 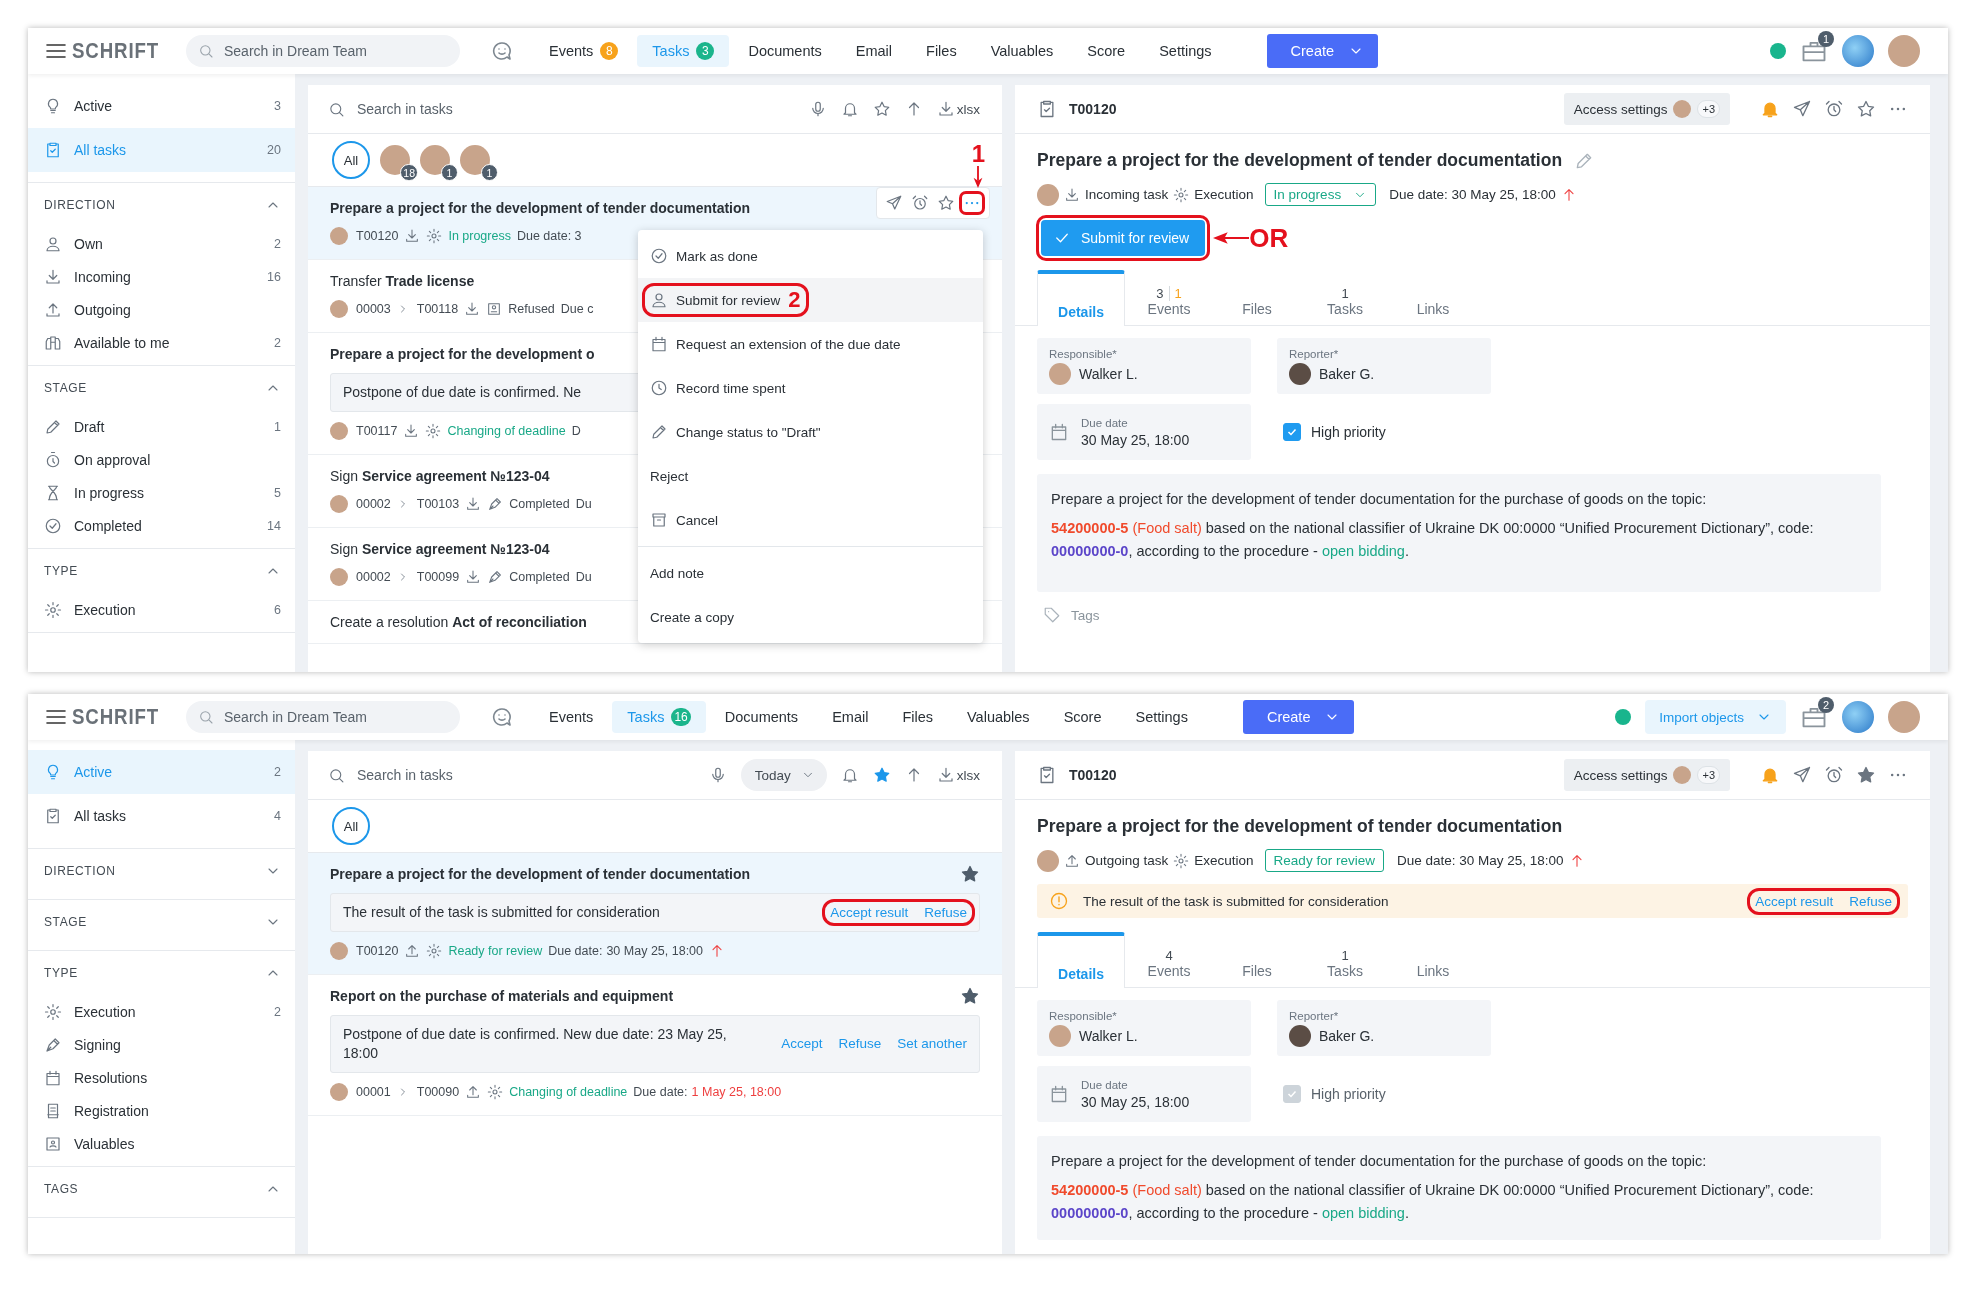 I want to click on sidebar-item: Own 2, so click(x=161, y=243).